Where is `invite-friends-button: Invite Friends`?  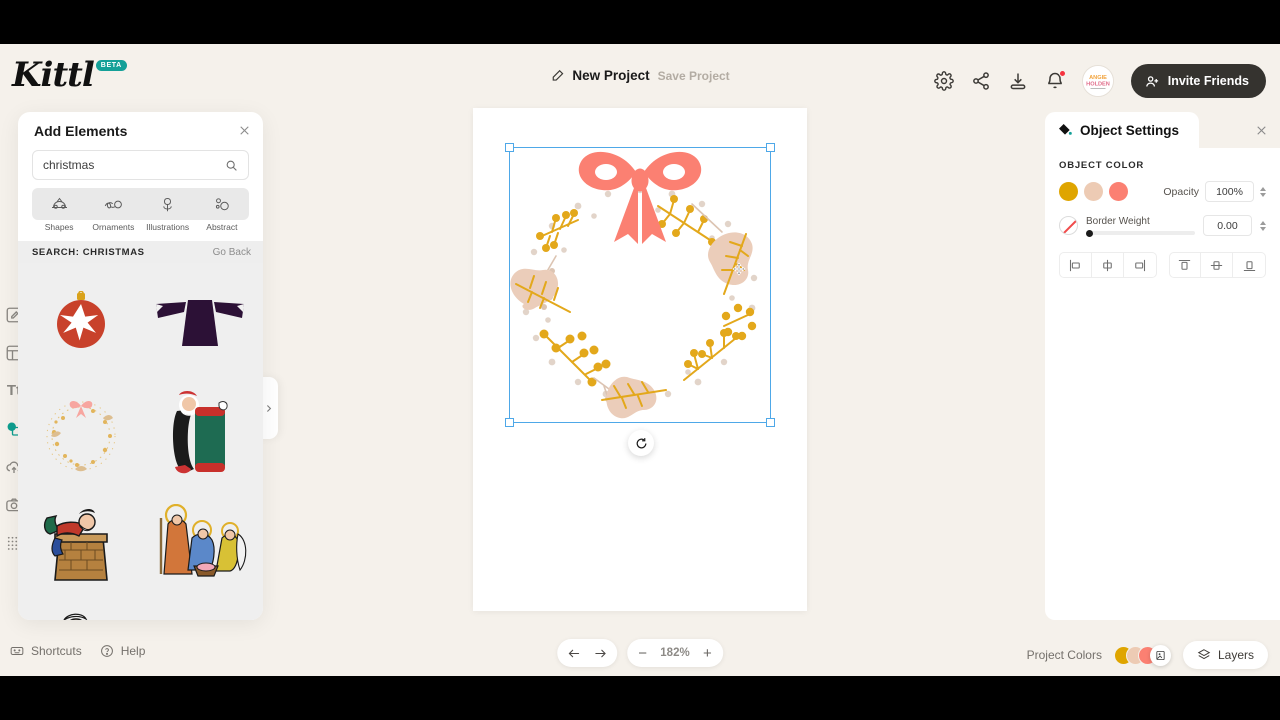
invite-friends-button: Invite Friends is located at coordinates (1198, 81).